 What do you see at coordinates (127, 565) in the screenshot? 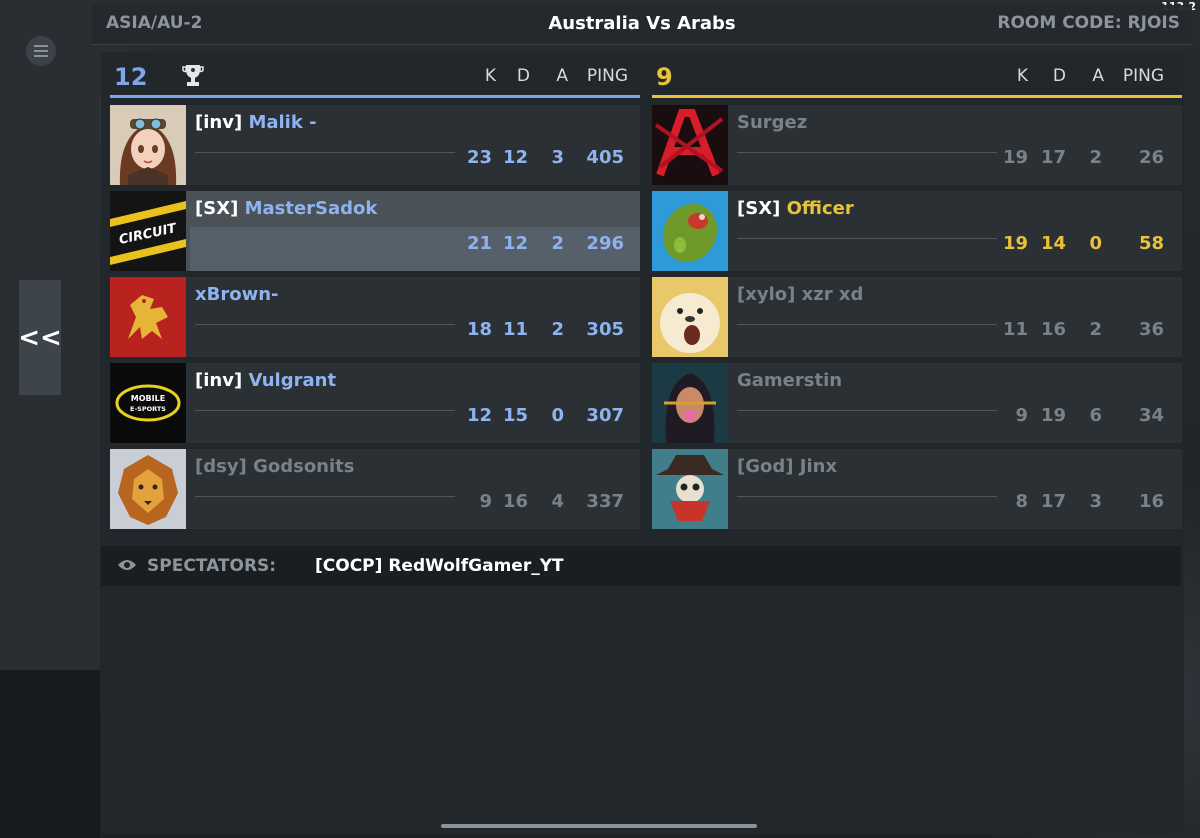
I see `eye-icon` at bounding box center [127, 565].